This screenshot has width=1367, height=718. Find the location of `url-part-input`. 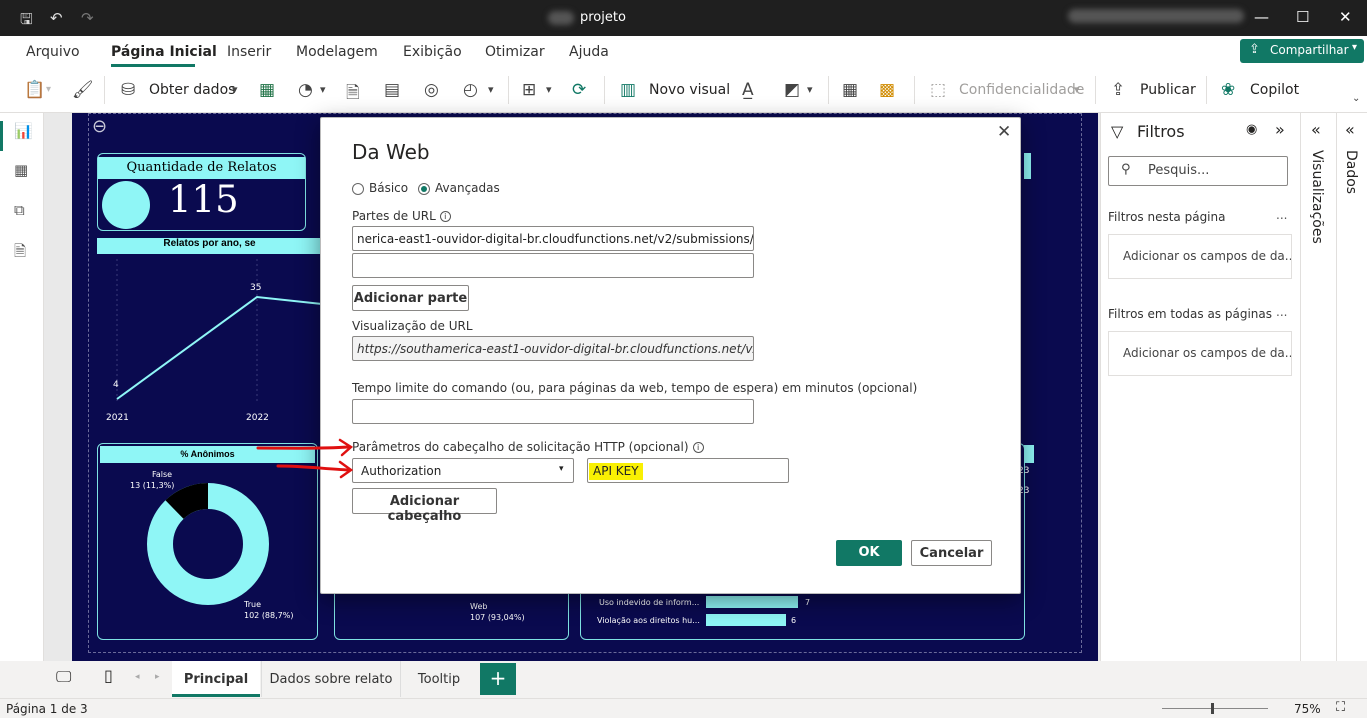

url-part-input is located at coordinates (553, 265).